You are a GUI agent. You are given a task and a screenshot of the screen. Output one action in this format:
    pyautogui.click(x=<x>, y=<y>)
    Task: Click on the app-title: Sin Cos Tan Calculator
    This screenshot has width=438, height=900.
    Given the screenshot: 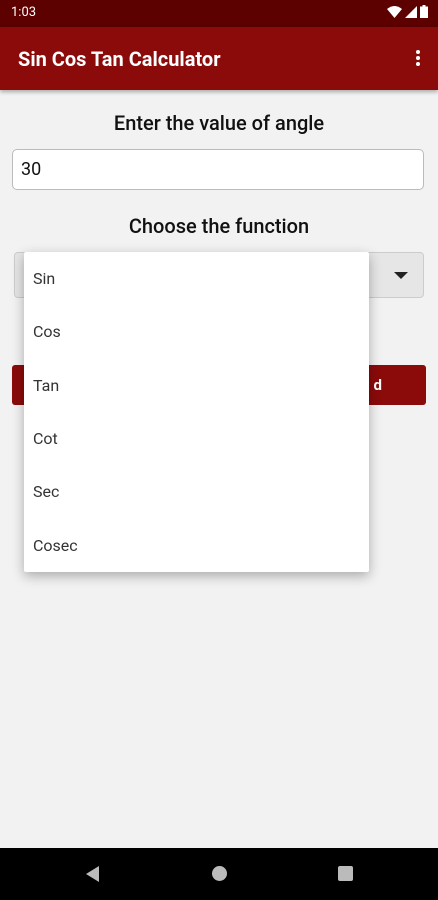 What is the action you would take?
    pyautogui.click(x=119, y=59)
    